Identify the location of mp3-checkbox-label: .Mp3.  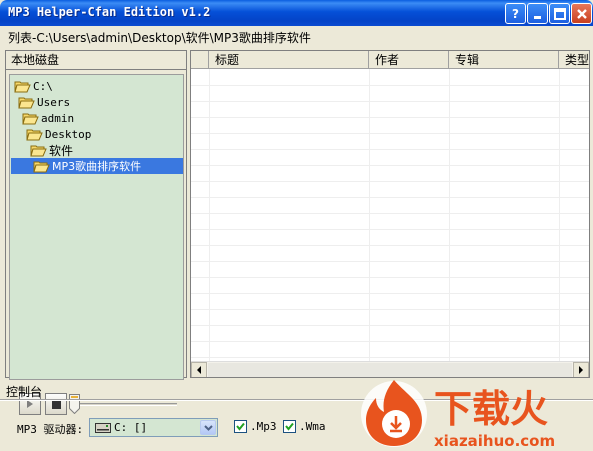
(263, 426).